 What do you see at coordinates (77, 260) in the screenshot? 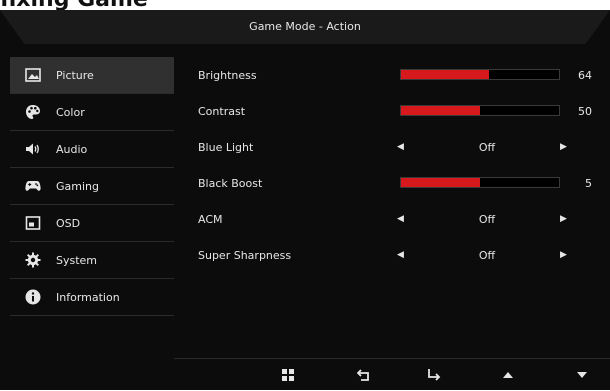
I see `sidebar-item-label: System` at bounding box center [77, 260].